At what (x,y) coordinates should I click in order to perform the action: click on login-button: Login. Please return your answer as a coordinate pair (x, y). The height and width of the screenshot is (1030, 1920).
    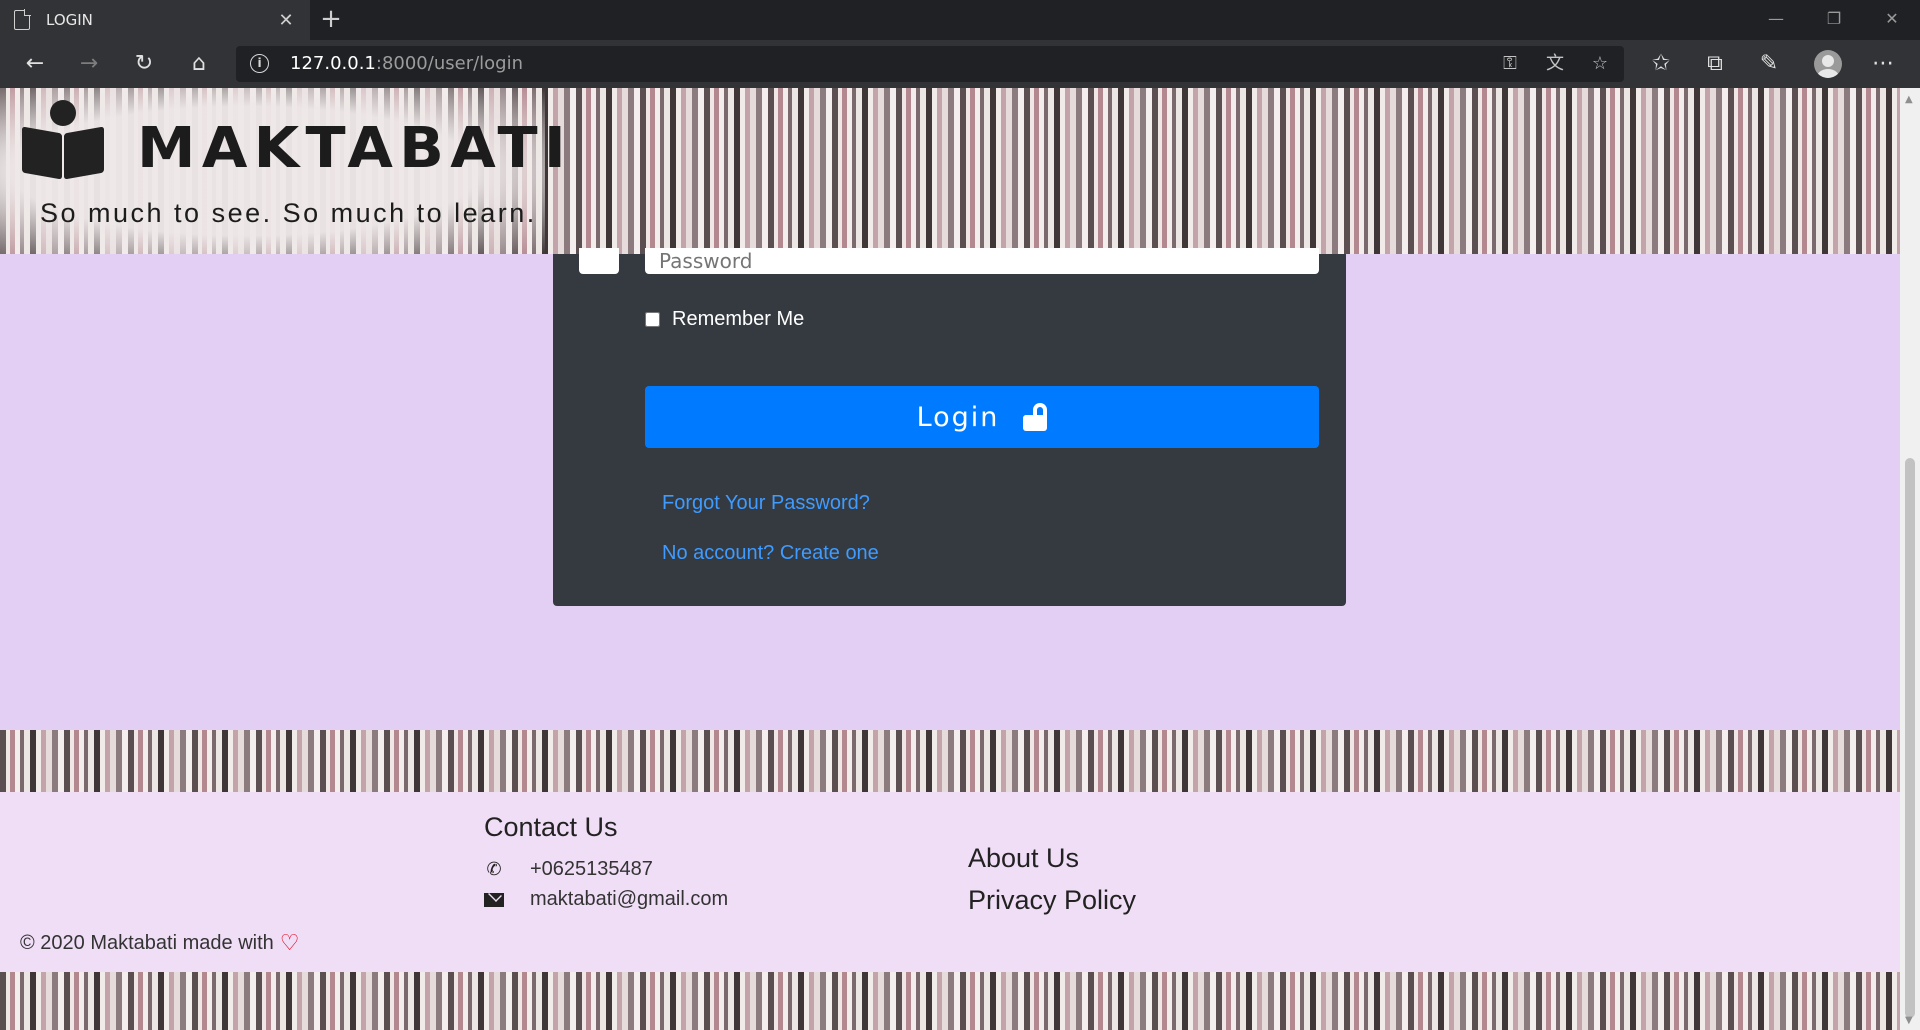
    Looking at the image, I should click on (982, 417).